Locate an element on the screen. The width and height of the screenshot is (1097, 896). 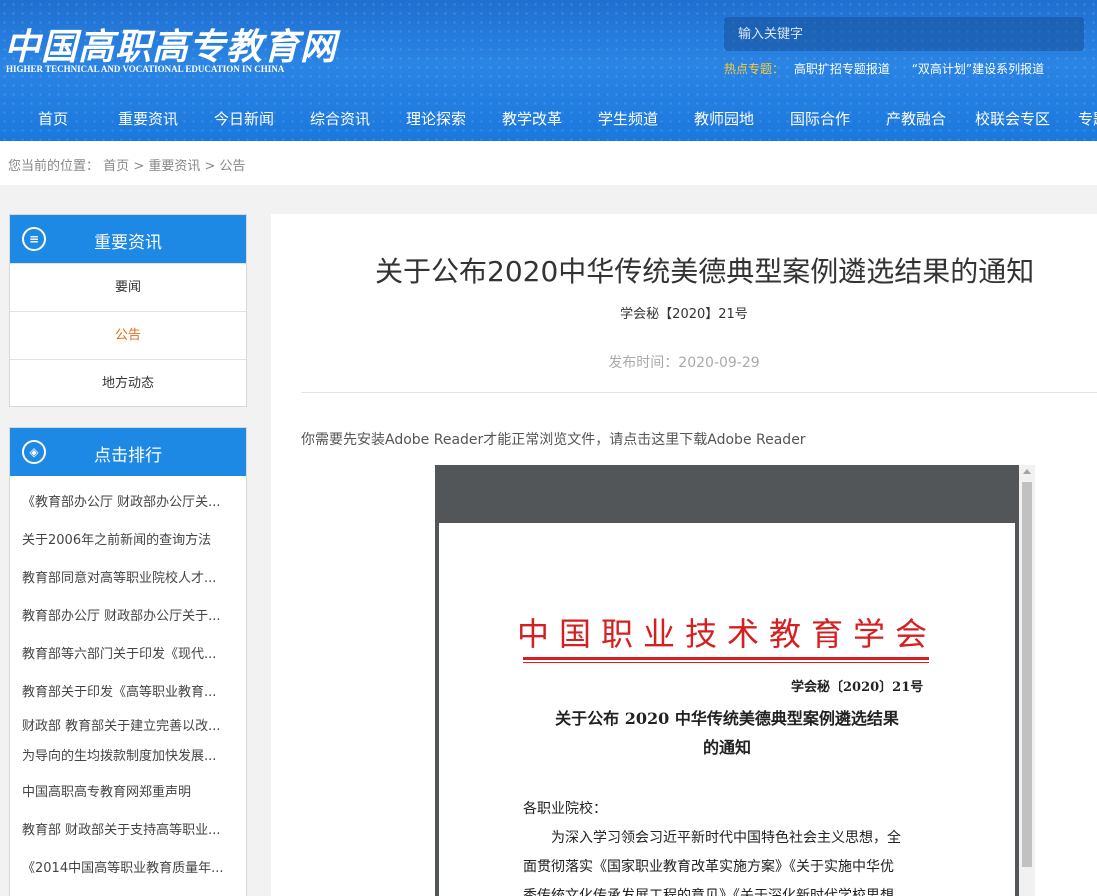
nav-home: 首页 is located at coordinates (53, 118).